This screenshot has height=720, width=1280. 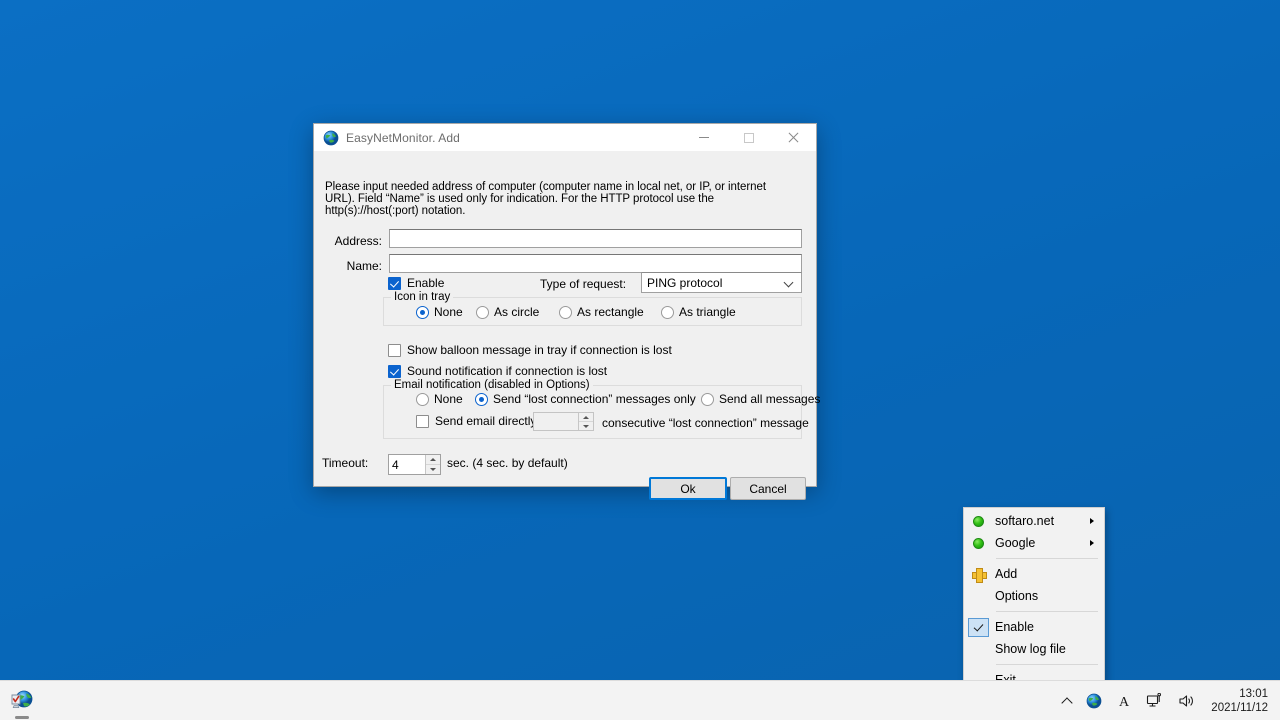 I want to click on checkmark-icon, so click(x=978, y=627).